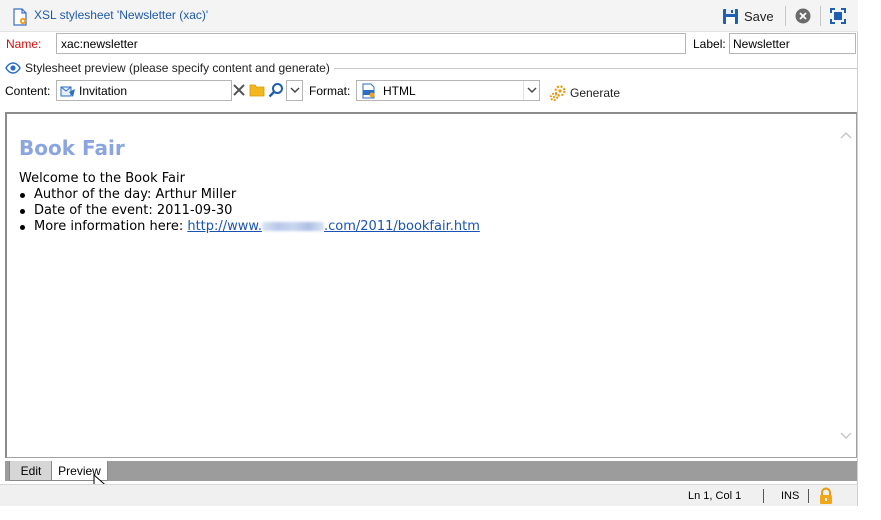 The width and height of the screenshot is (881, 520). Describe the element at coordinates (759, 16) in the screenshot. I see `save-label: Save` at that location.